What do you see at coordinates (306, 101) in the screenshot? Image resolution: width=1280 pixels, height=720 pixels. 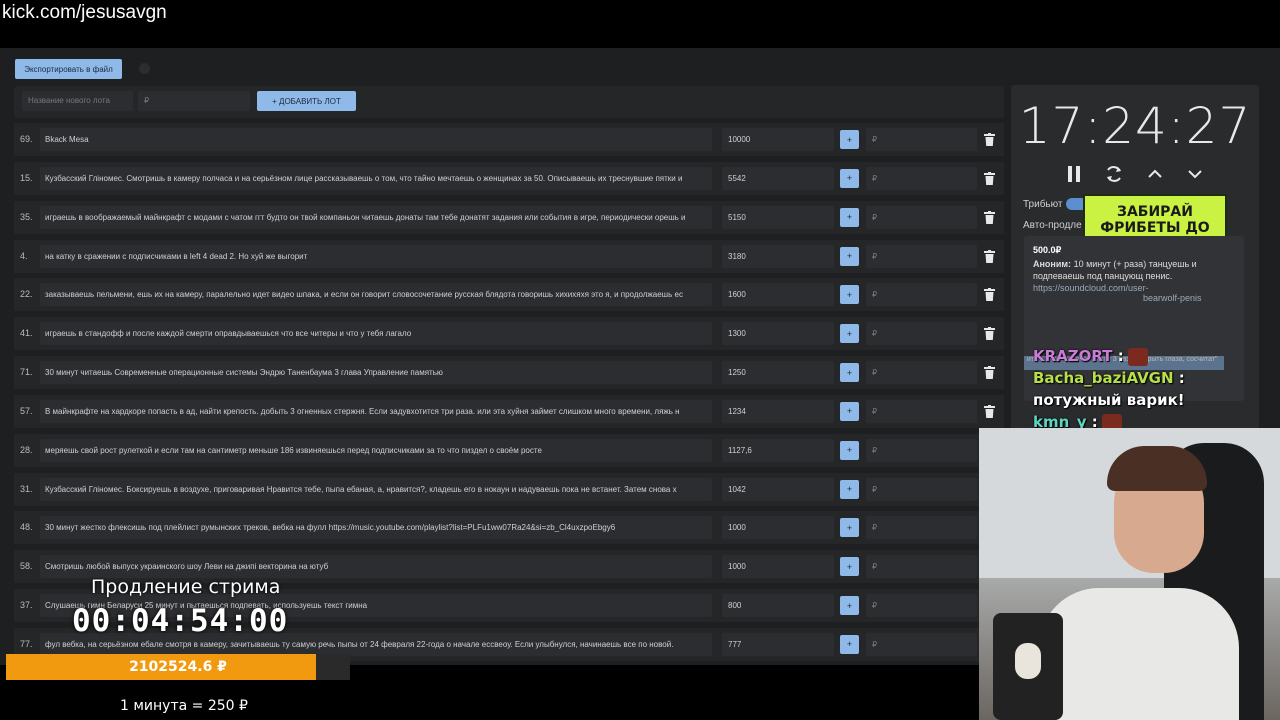 I see `add-lot-button: + ДОБАВИТЬ ЛОТ` at bounding box center [306, 101].